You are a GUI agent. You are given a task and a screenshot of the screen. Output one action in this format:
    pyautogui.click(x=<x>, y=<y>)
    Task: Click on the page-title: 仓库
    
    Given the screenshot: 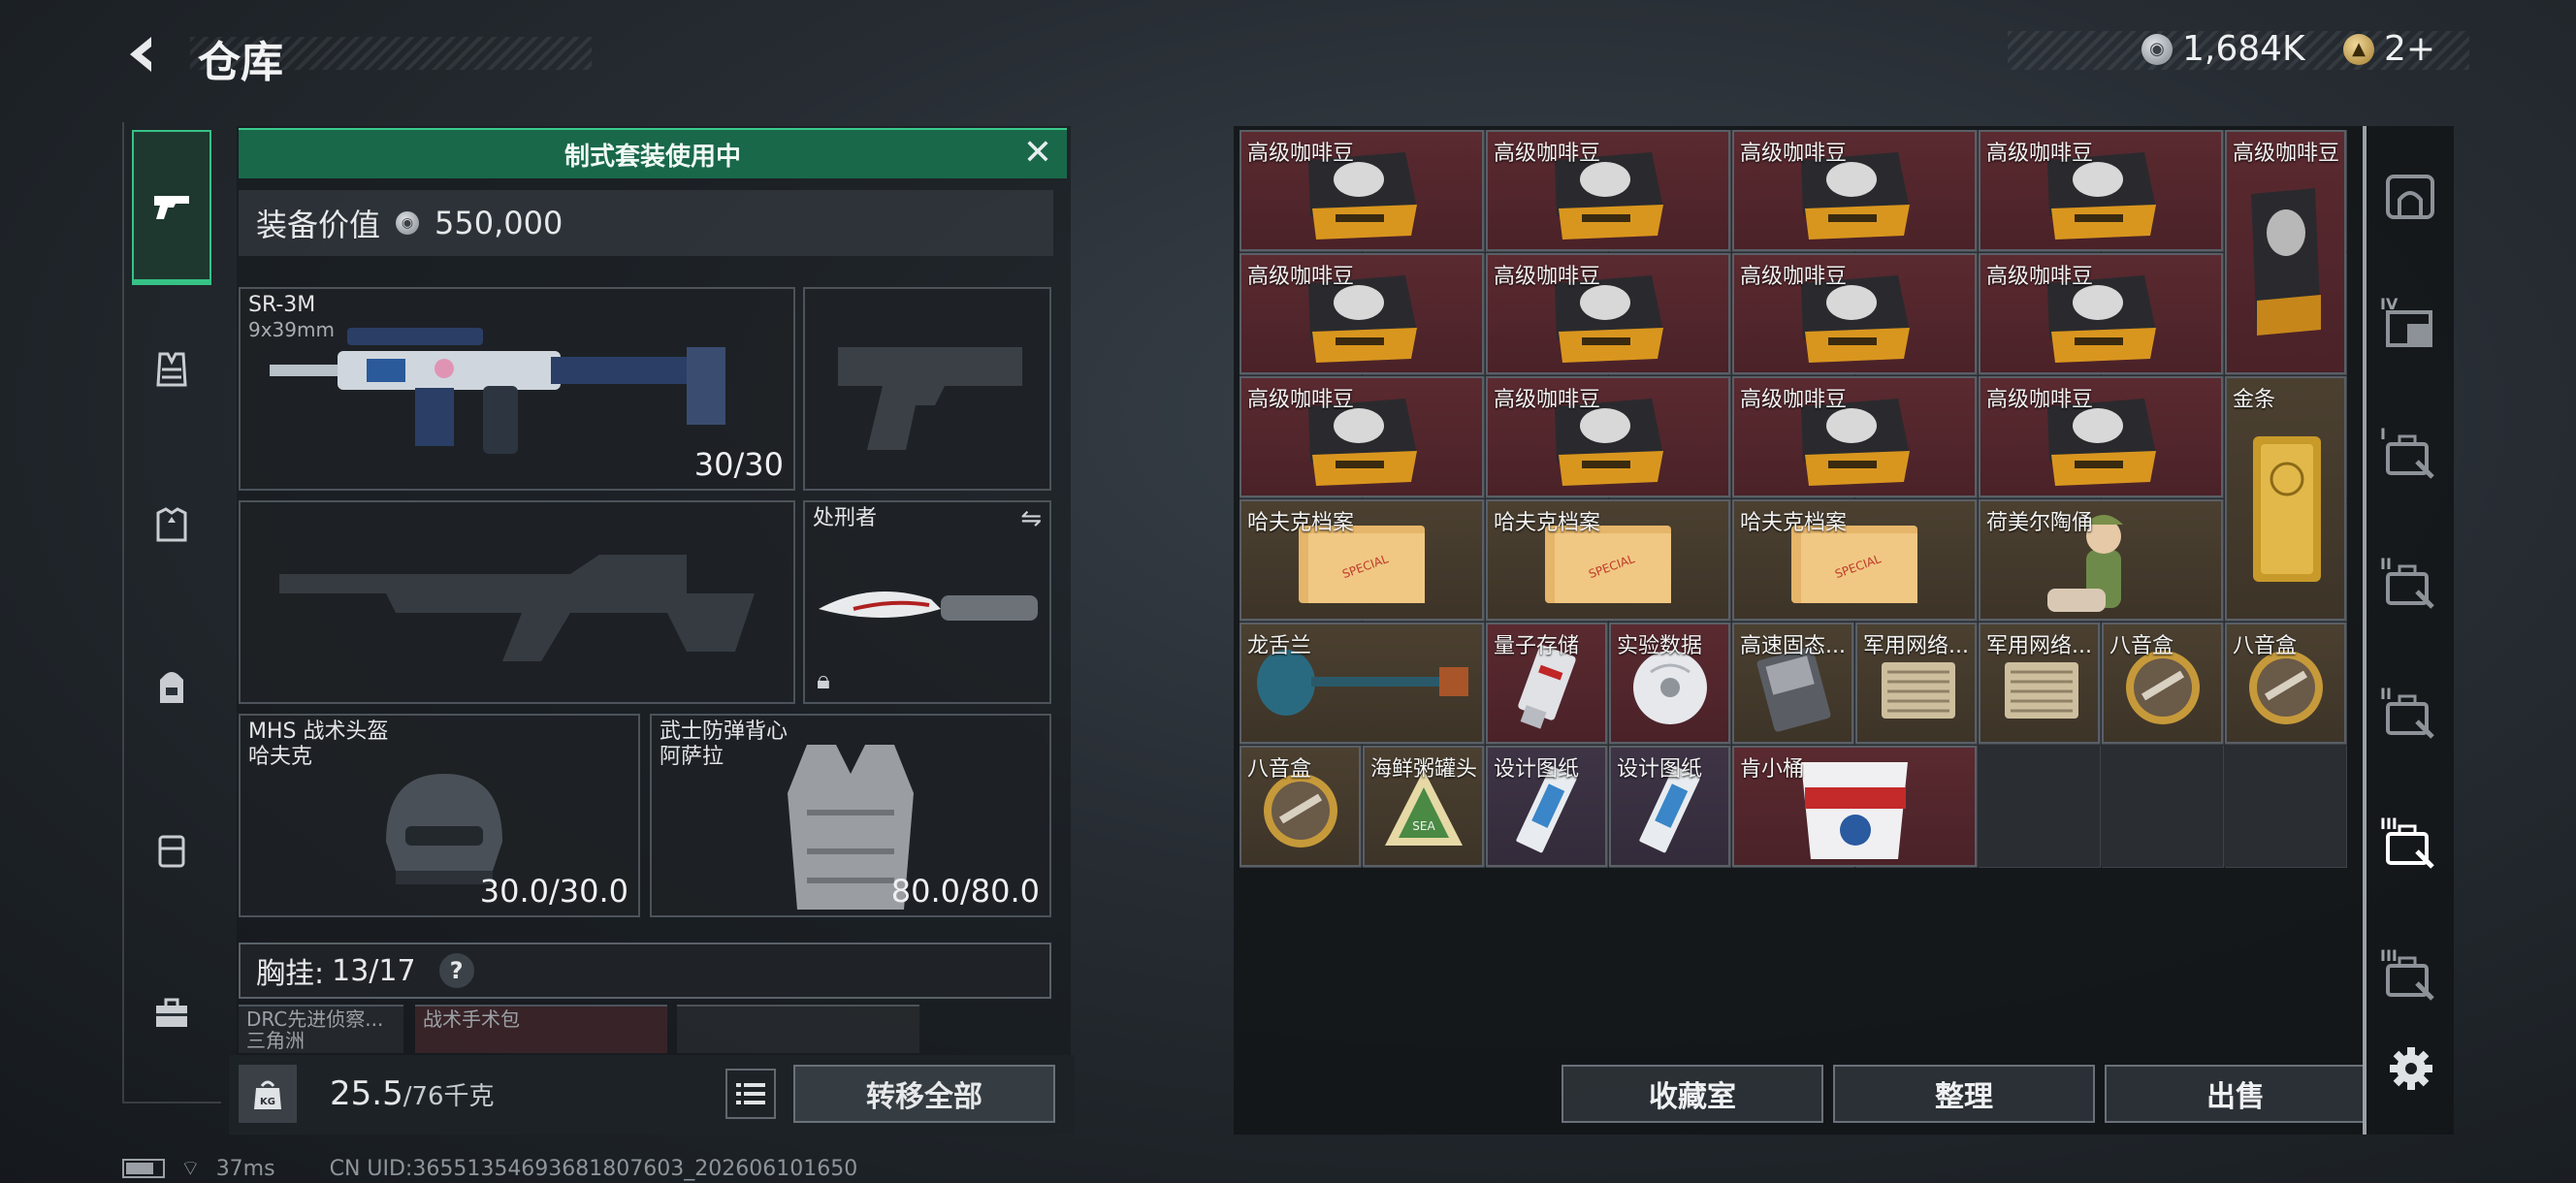 What is the action you would take?
    pyautogui.click(x=240, y=63)
    